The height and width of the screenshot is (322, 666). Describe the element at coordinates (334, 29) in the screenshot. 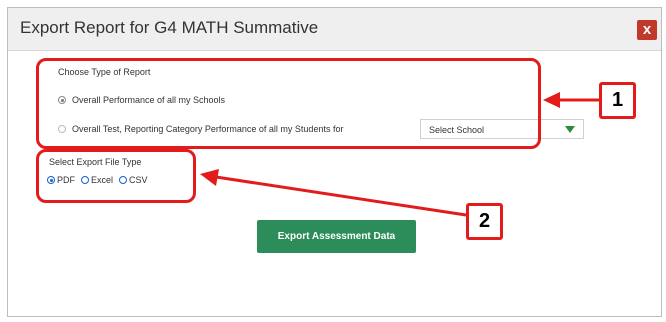

I see `dialog-titlebar: Export Report for G4 MATH Summative x` at that location.